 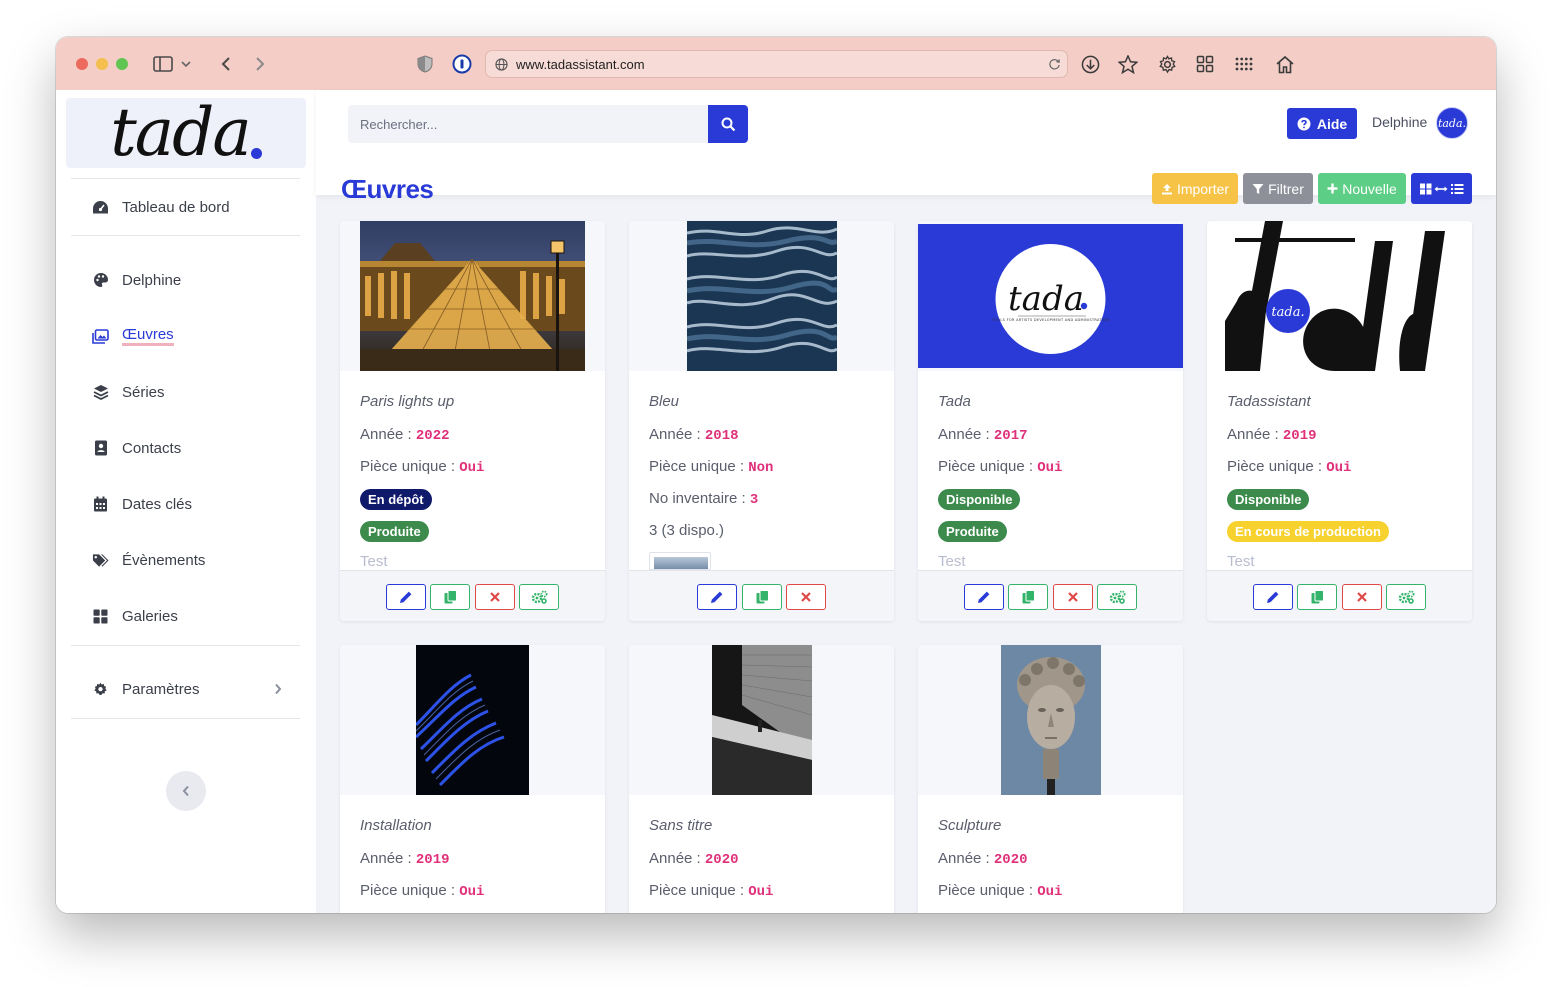 I want to click on bookmark-star-icon, so click(x=1128, y=64).